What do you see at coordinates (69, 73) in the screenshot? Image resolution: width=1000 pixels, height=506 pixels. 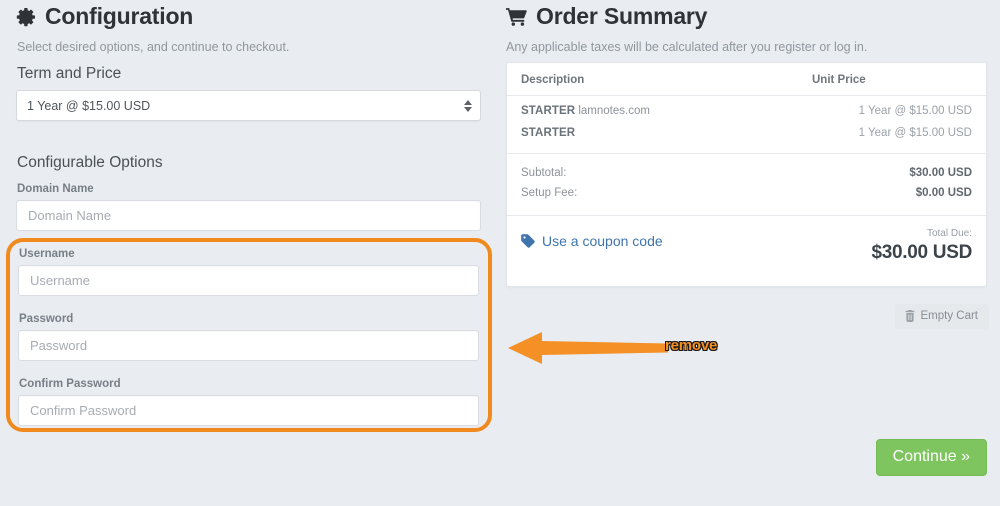 I see `term-and-price-heading: Term and Price` at bounding box center [69, 73].